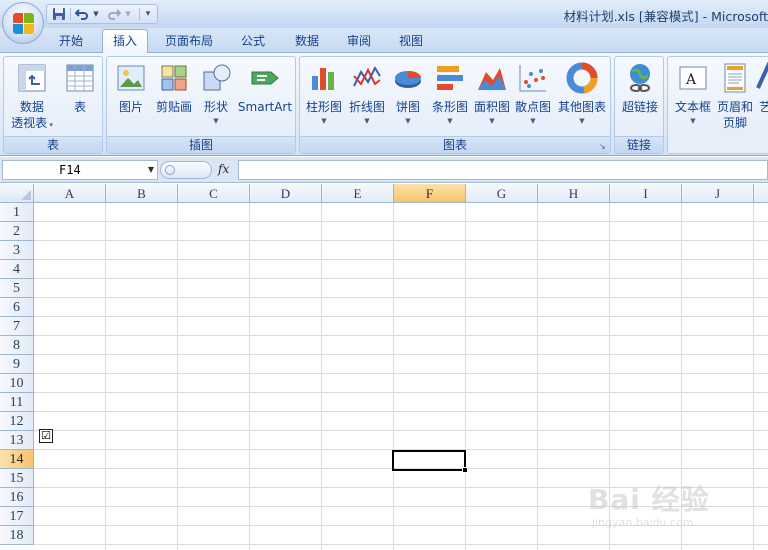 The height and width of the screenshot is (550, 768). I want to click on row-header-10: 10, so click(17, 383).